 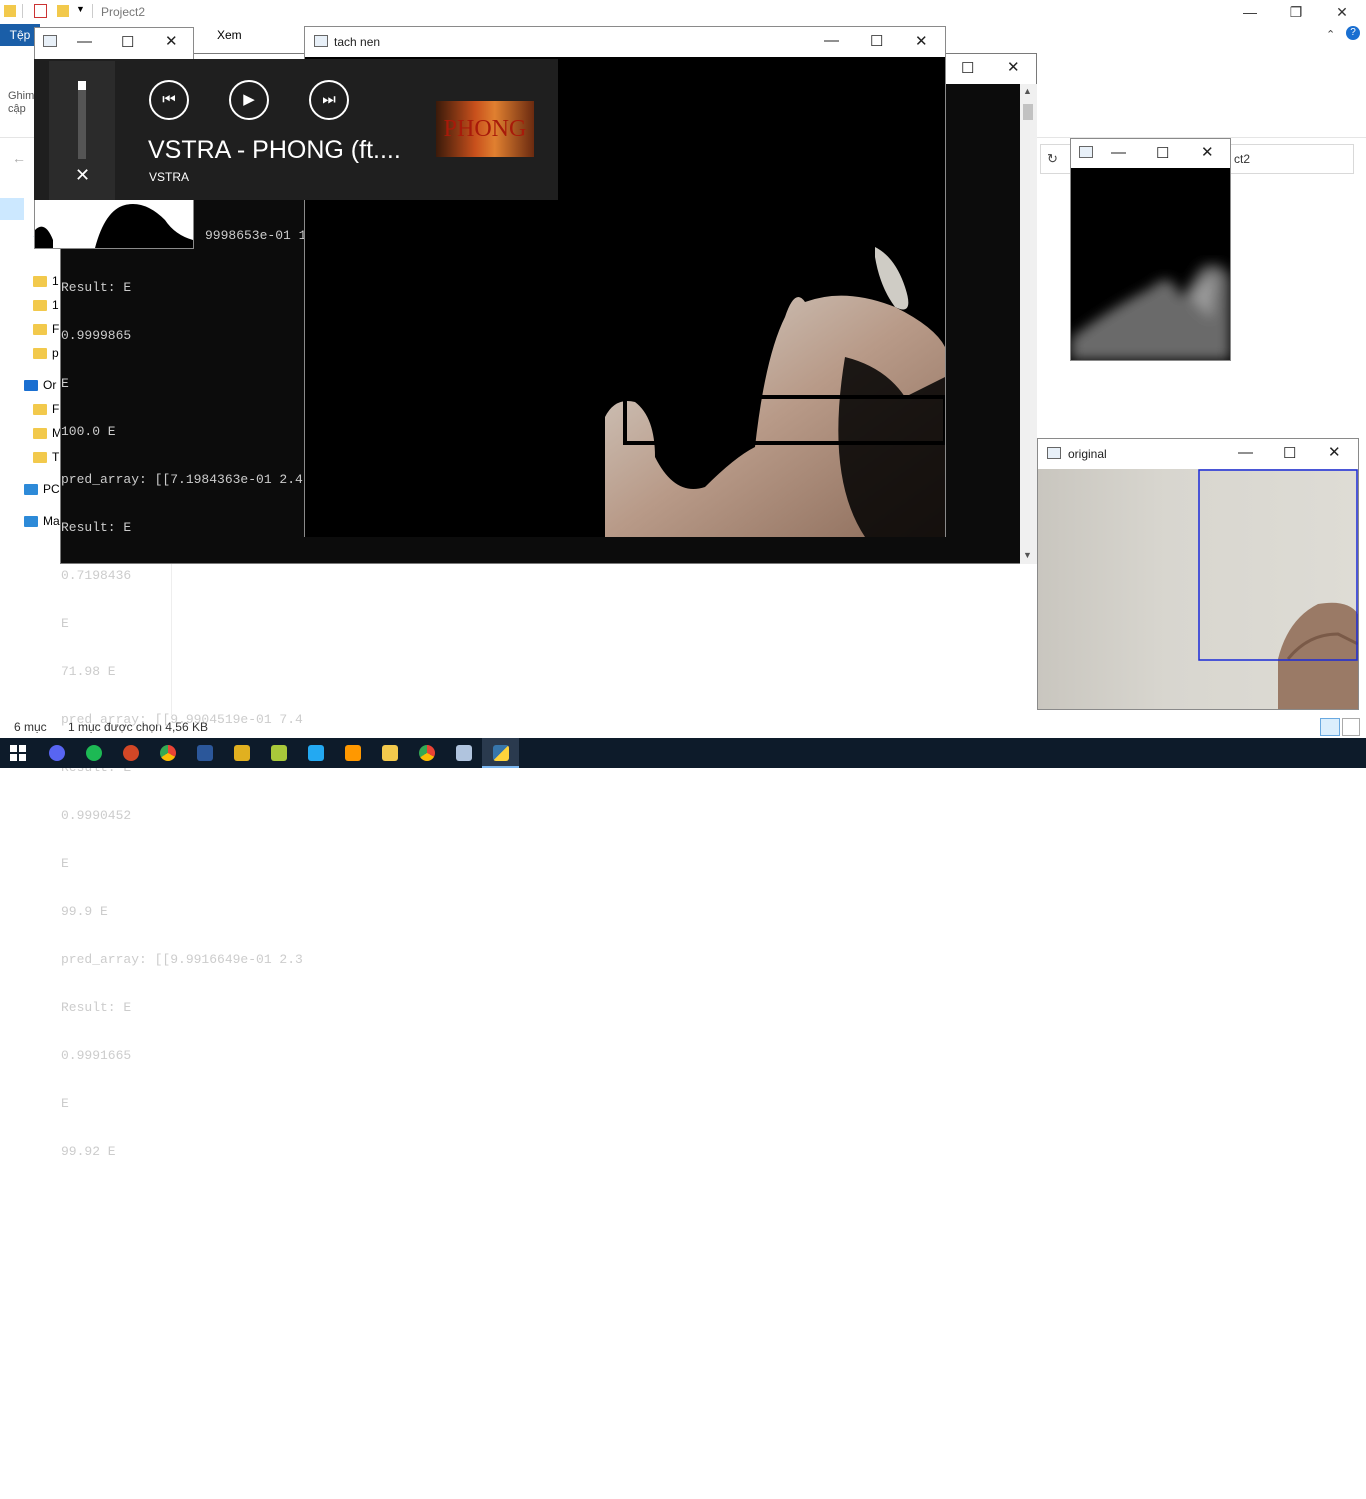 What do you see at coordinates (485, 129) in the screenshot?
I see `album-art-title: PHONG` at bounding box center [485, 129].